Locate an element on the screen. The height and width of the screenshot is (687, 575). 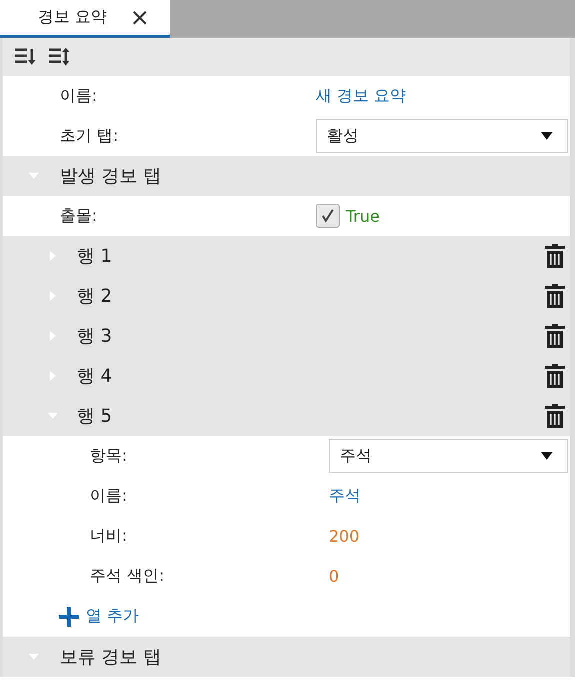
property-label: 너비: is located at coordinates (109, 535).